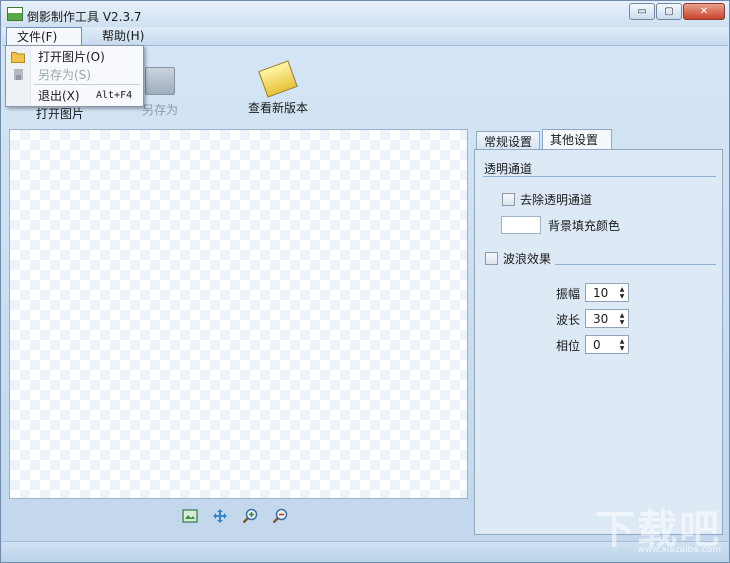 The width and height of the screenshot is (730, 563). Describe the element at coordinates (635, 264) in the screenshot. I see `wave-divider` at that location.